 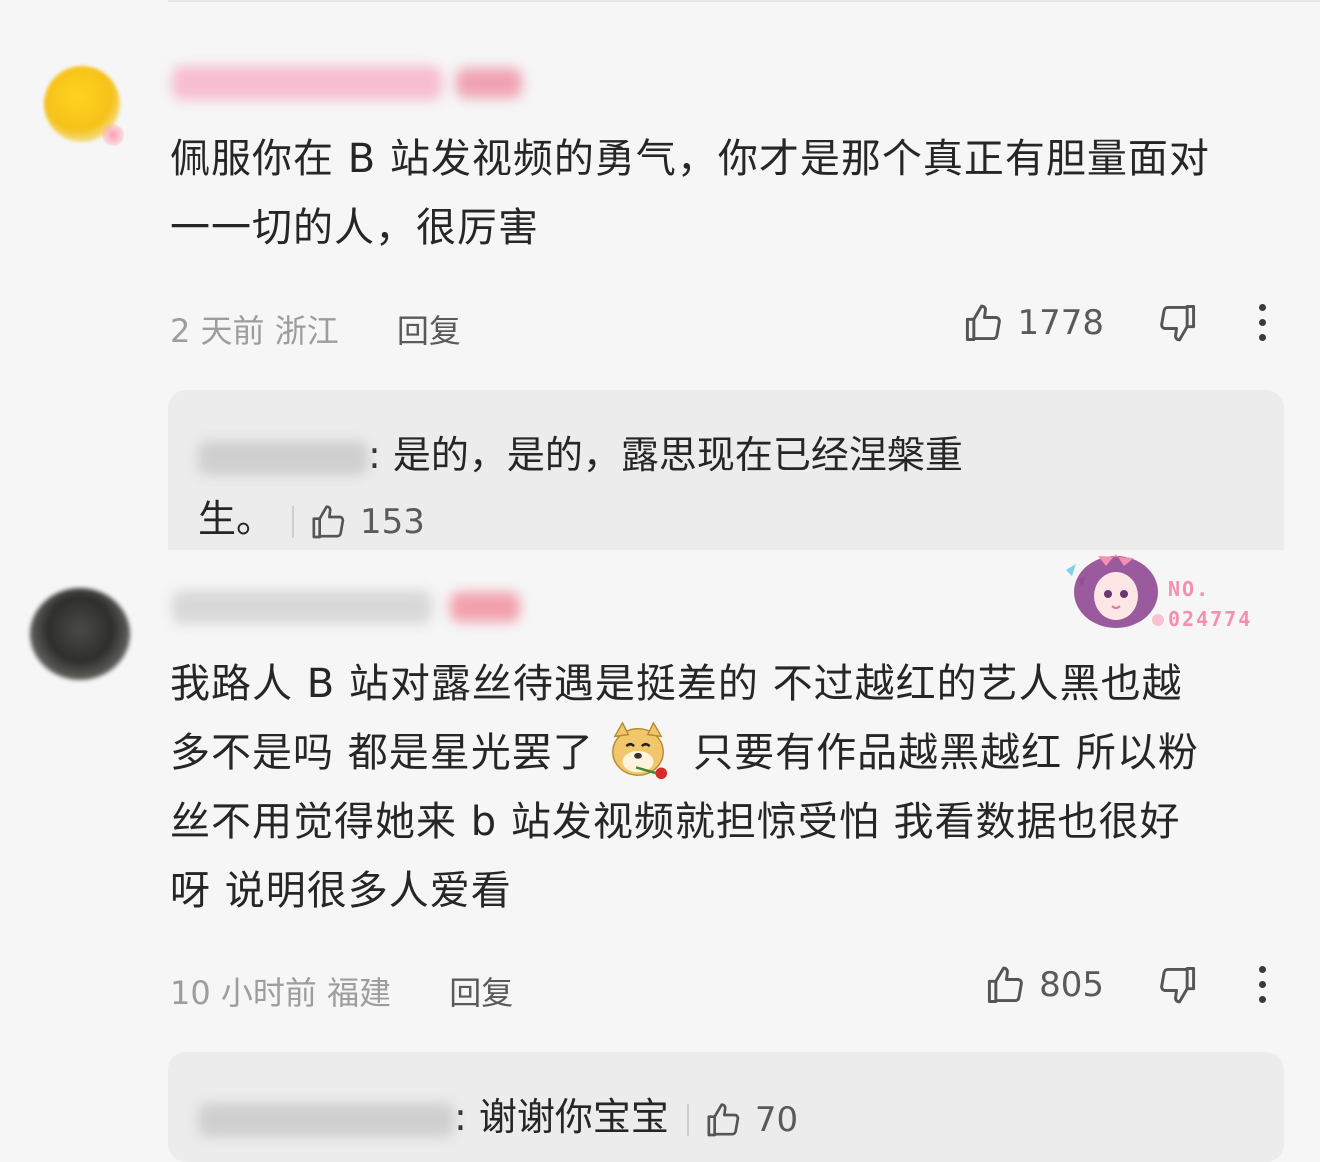 What do you see at coordinates (243, 993) in the screenshot?
I see `comment-time: 10 小时前` at bounding box center [243, 993].